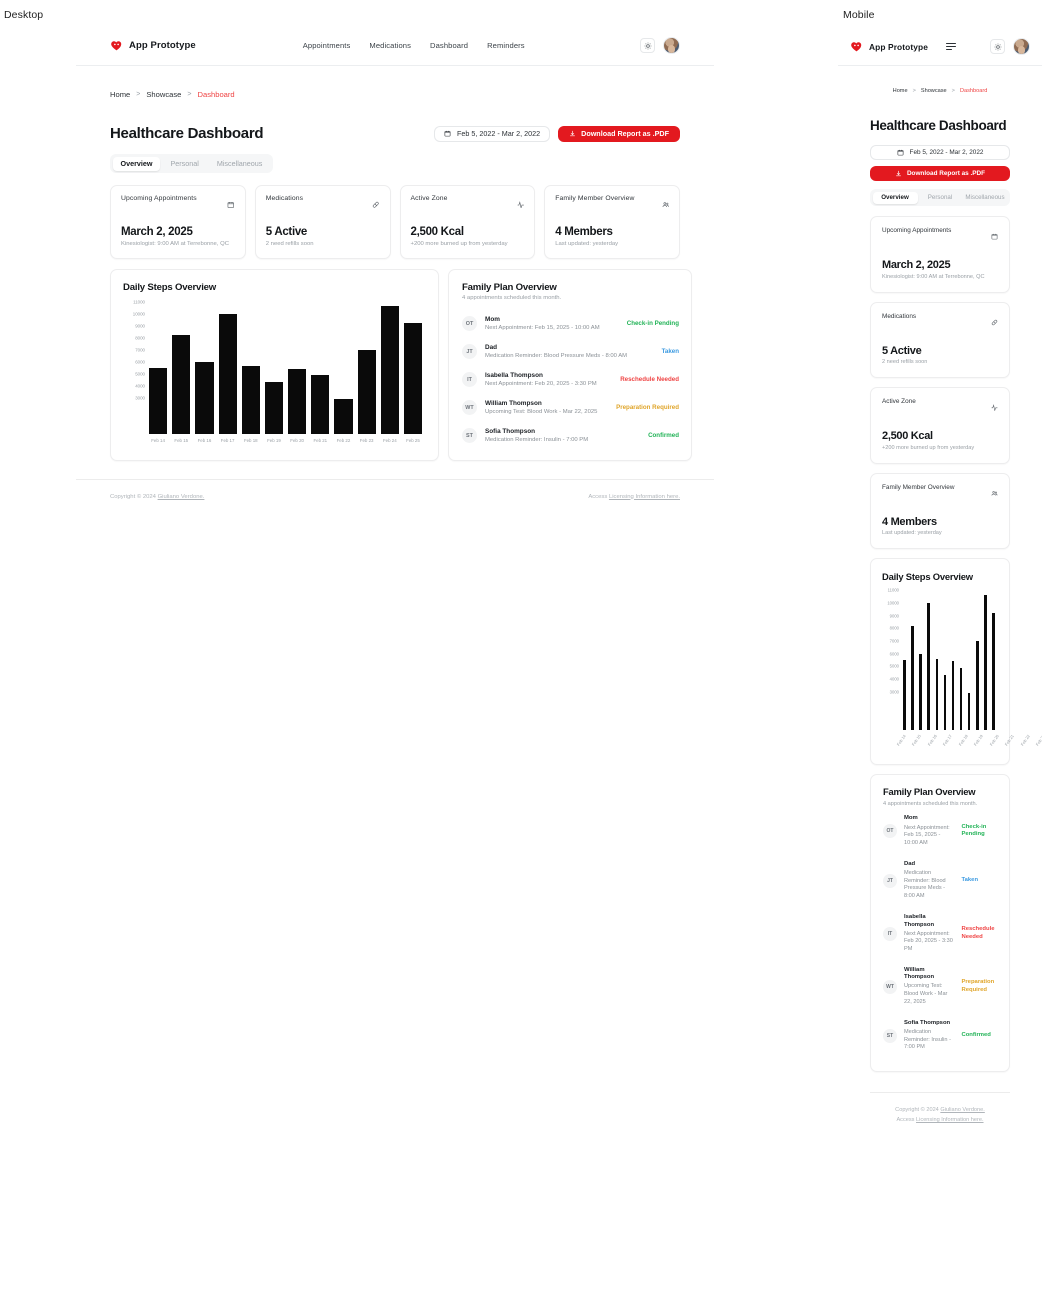 The height and width of the screenshot is (1311, 1042). What do you see at coordinates (389, 440) in the screenshot?
I see `chart-x-tick: Feb 24` at bounding box center [389, 440].